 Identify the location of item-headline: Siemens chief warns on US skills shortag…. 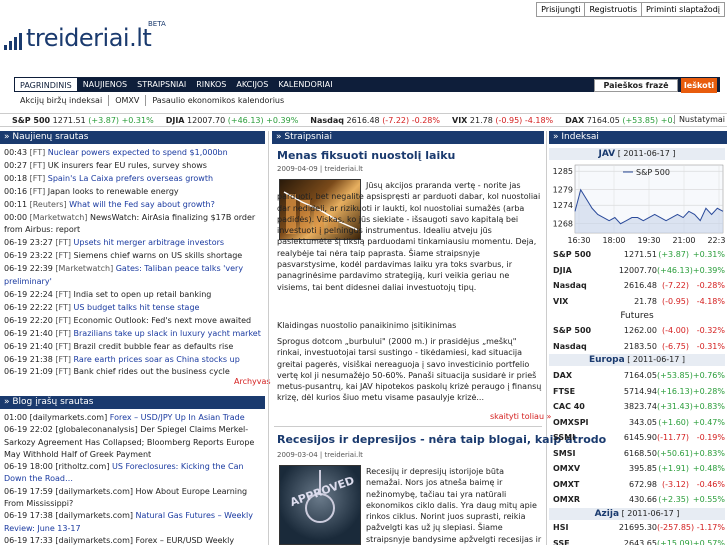
(158, 255).